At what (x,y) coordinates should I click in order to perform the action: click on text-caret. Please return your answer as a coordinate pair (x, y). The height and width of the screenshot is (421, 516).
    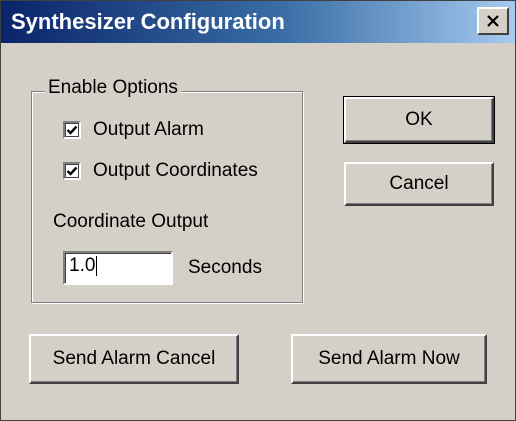
    Looking at the image, I should click on (97, 265).